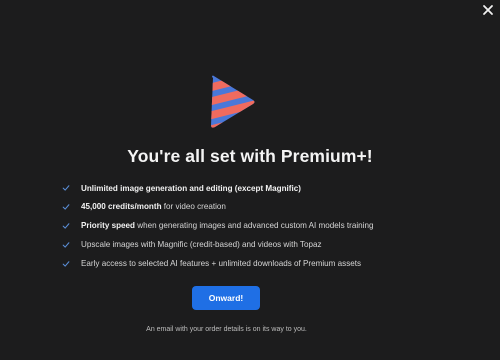  I want to click on feature-detail: for video creation, so click(193, 207).